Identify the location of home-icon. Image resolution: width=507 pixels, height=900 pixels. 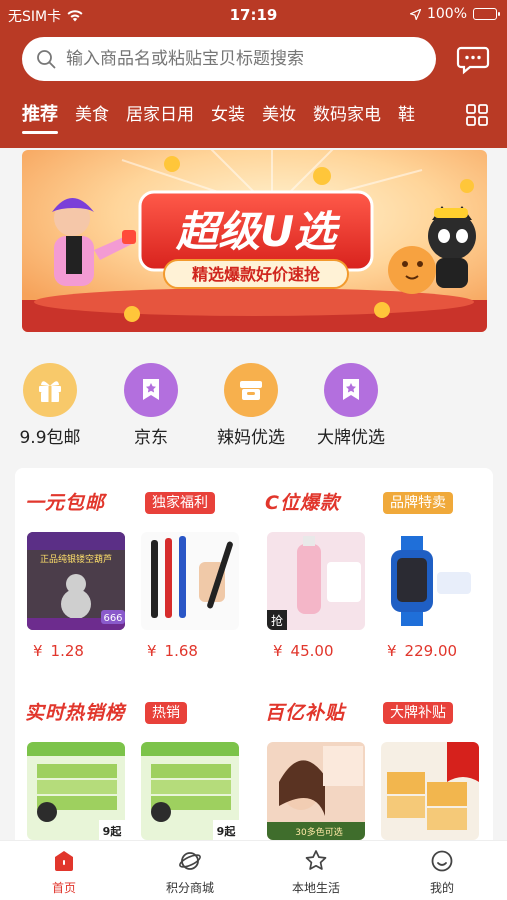
(64, 861).